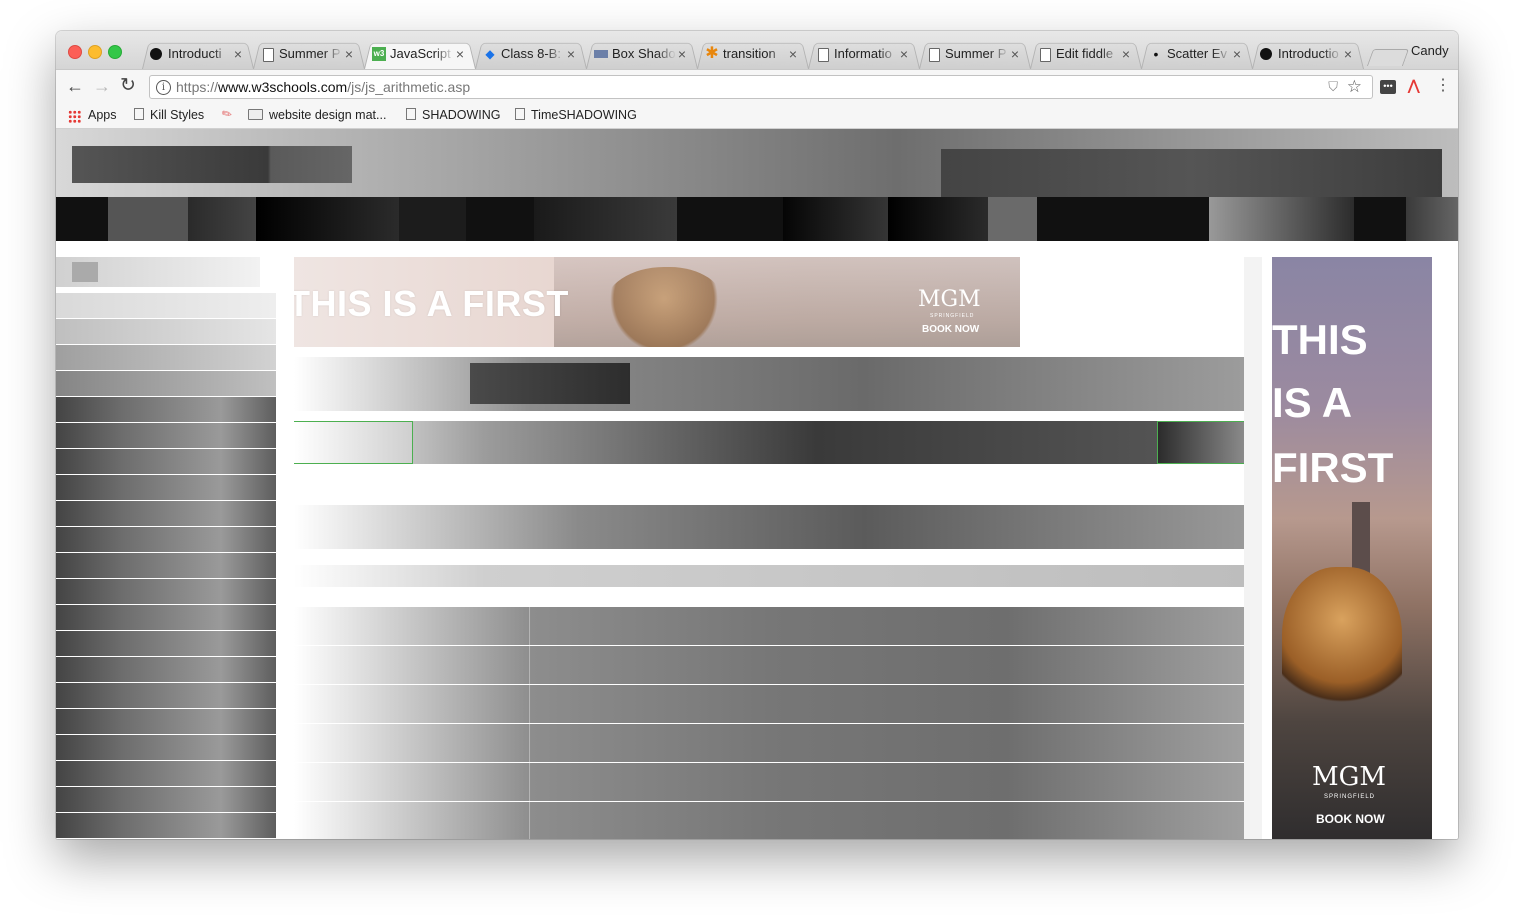 The height and width of the screenshot is (919, 1514). I want to click on bookmark-kill-styles: Kill Styles, so click(169, 115).